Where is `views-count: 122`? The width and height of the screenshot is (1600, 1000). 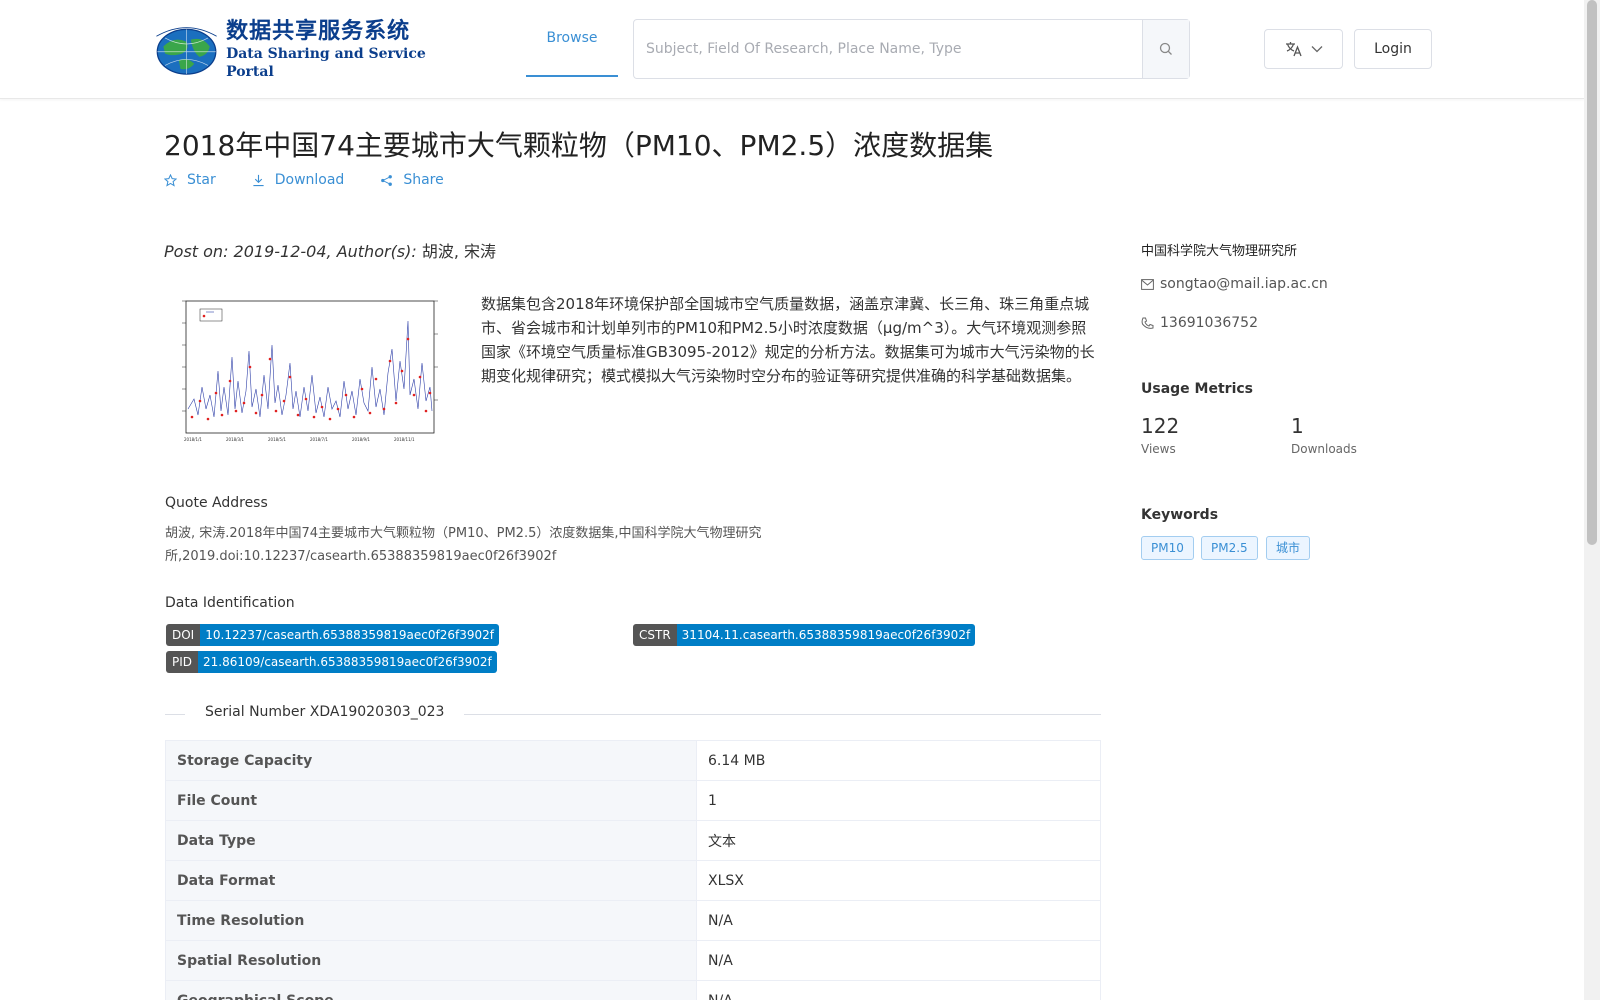
views-count: 122 is located at coordinates (1160, 426).